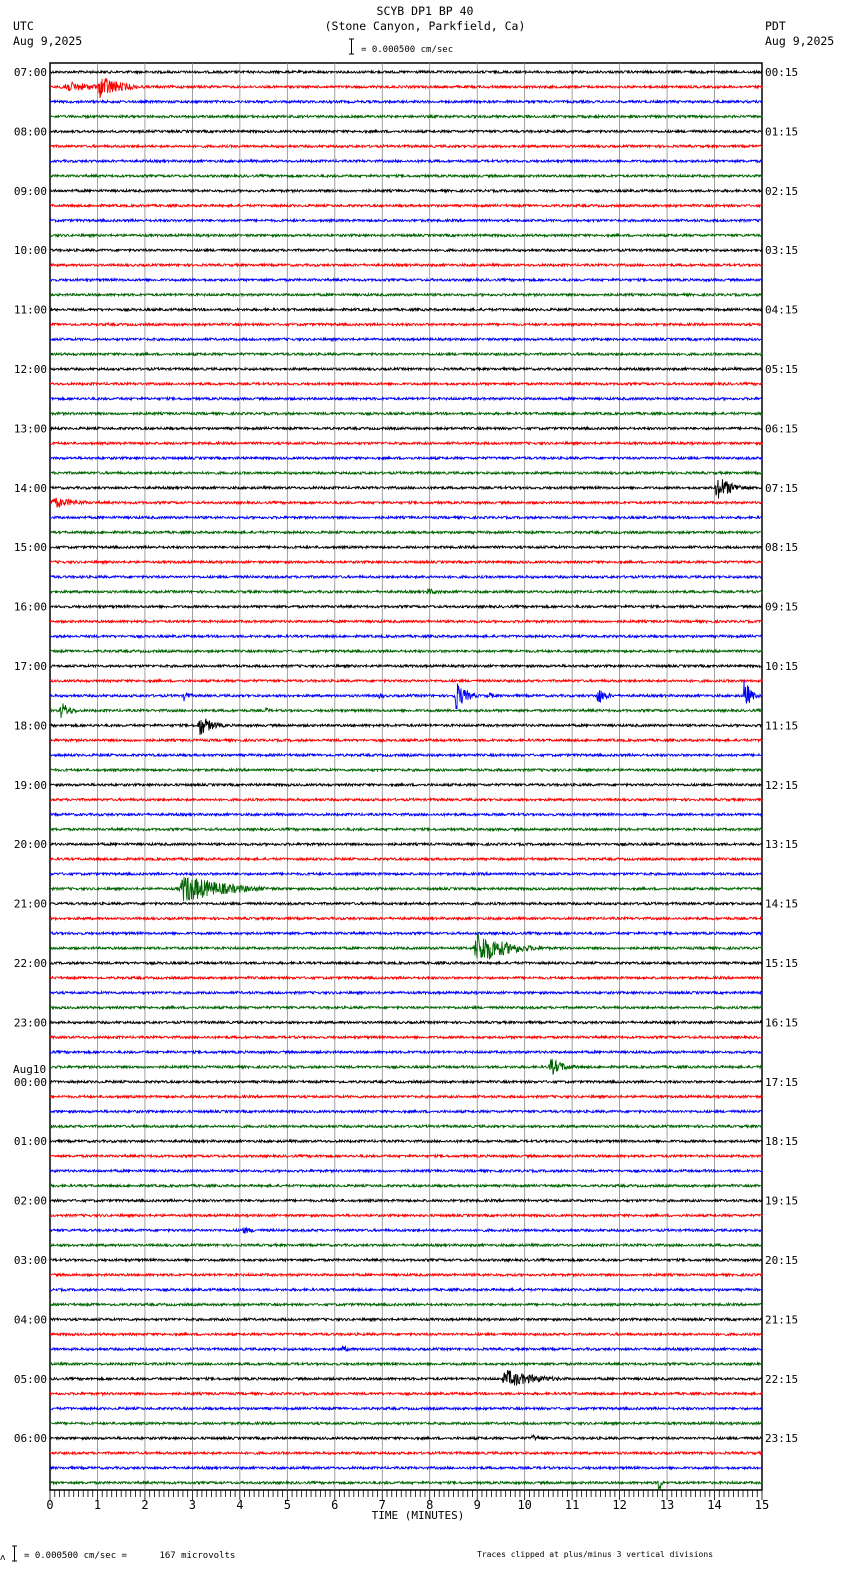 This screenshot has width=850, height=1584. I want to click on scale-bar-icon, so click(351, 46).